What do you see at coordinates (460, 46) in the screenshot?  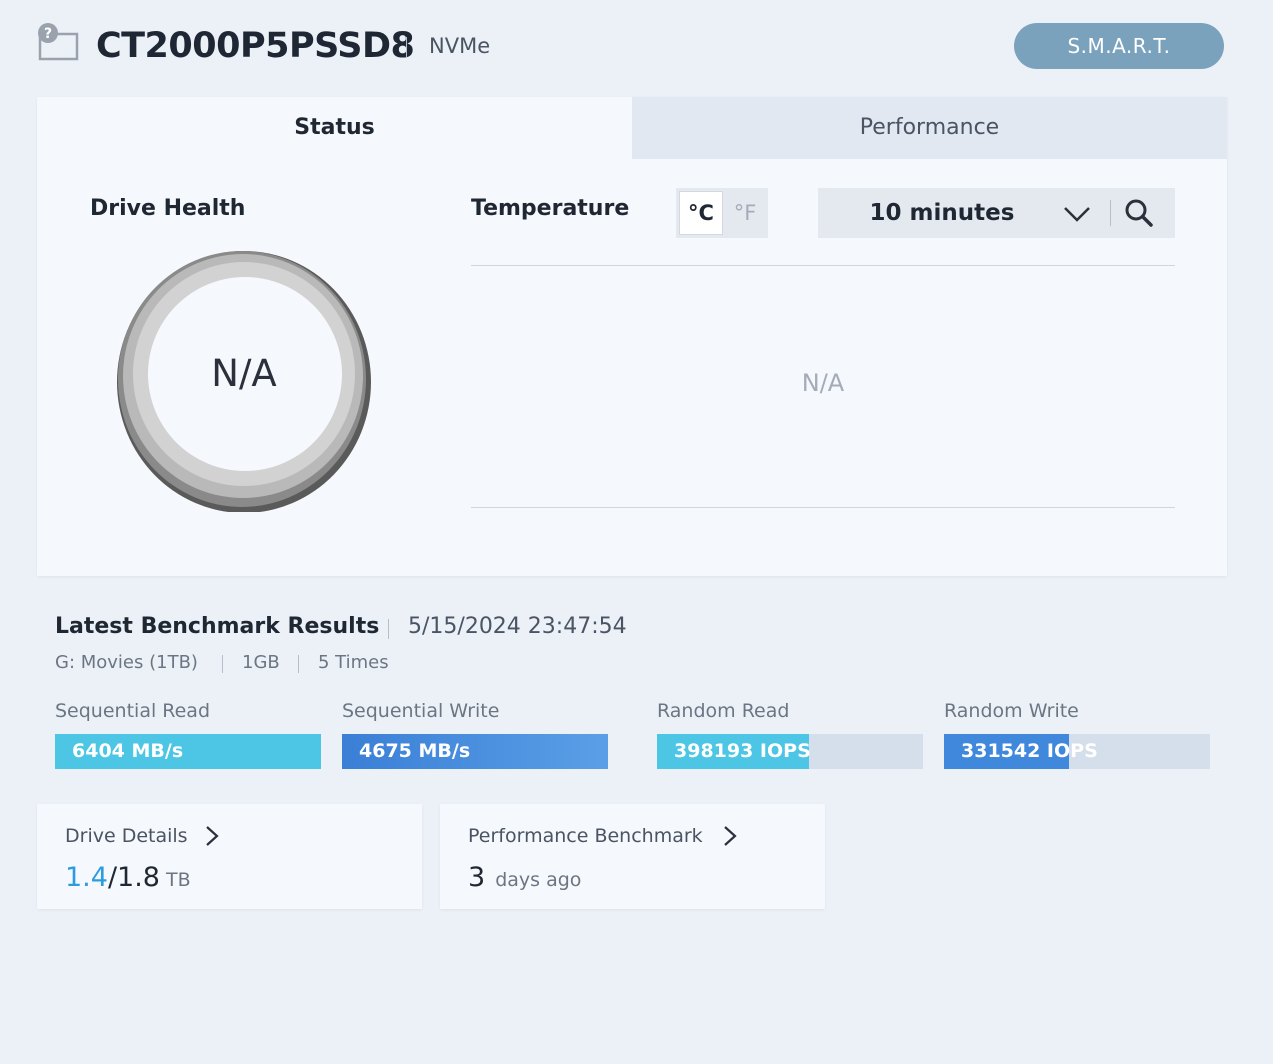 I see `drive-interface: NVMe` at bounding box center [460, 46].